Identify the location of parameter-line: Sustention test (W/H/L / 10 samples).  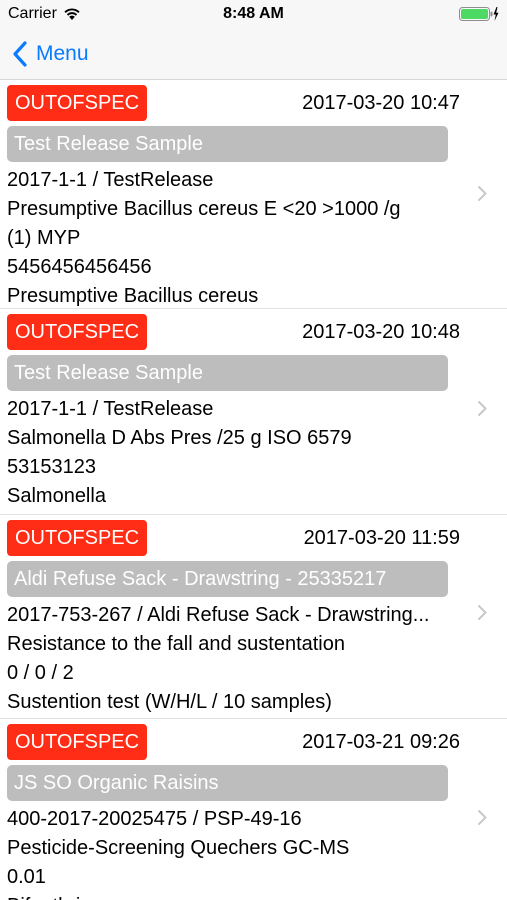
(169, 702).